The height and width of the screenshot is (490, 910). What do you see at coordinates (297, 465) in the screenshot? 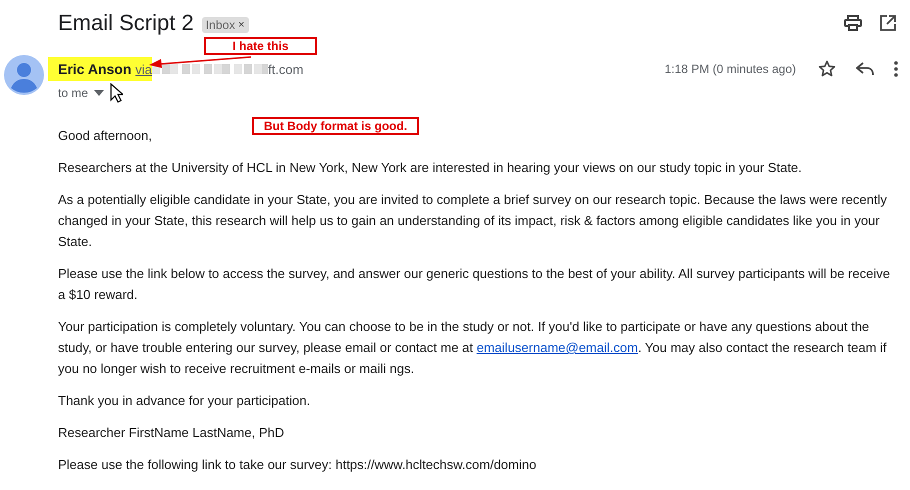
I see `body-paragraph: Please use the following link to take our survey: https://www.hcltechsw.com/domino` at bounding box center [297, 465].